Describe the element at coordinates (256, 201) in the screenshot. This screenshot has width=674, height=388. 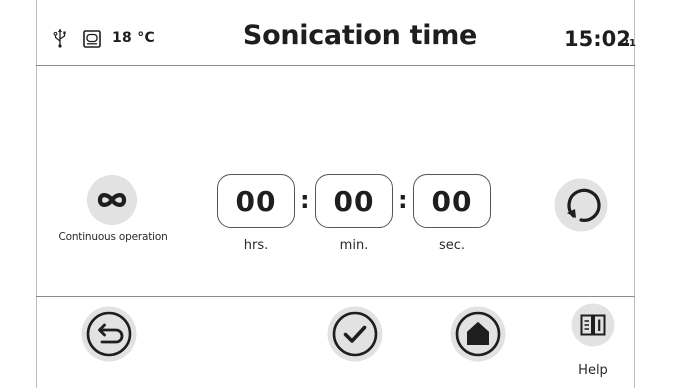
I see `hours-field: 00` at that location.